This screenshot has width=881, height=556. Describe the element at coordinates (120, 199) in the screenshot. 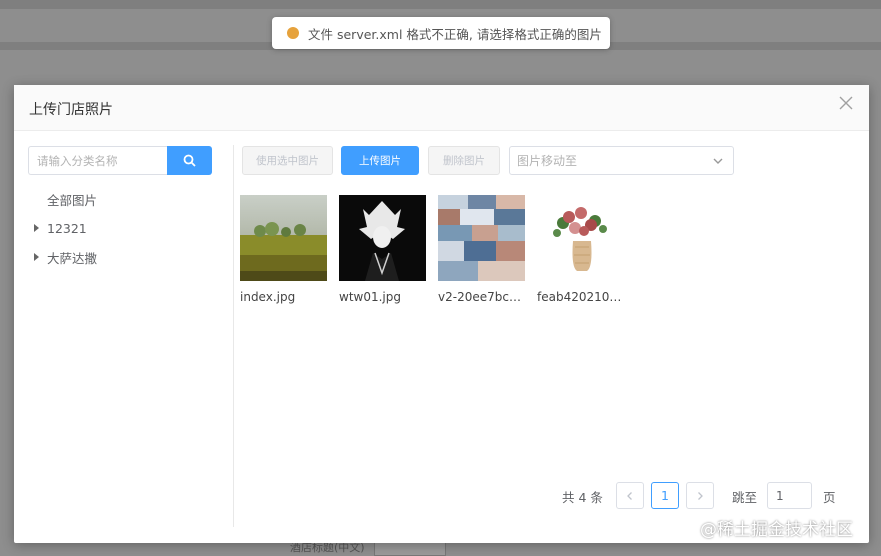

I see `tree-item-all: 全部图片` at that location.